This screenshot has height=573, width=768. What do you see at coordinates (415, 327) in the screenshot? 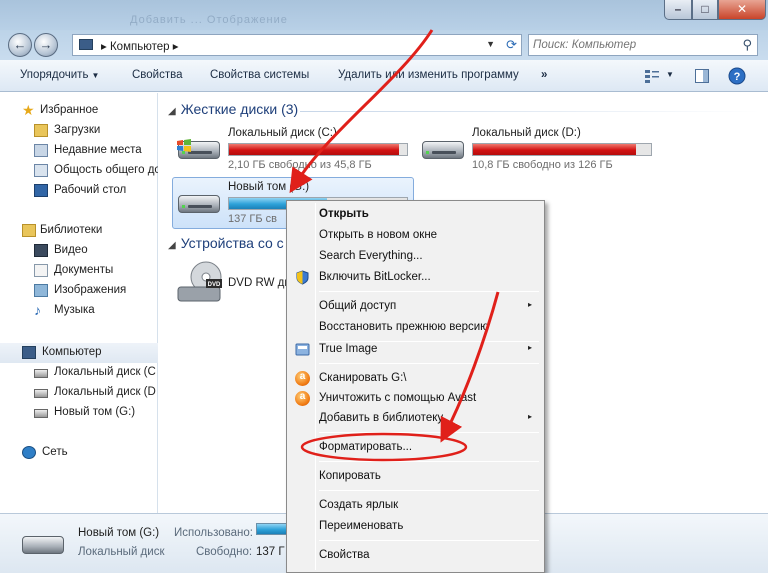
I see `menu-item-restore-versions: Восстановить прежнюю версию` at bounding box center [415, 327].